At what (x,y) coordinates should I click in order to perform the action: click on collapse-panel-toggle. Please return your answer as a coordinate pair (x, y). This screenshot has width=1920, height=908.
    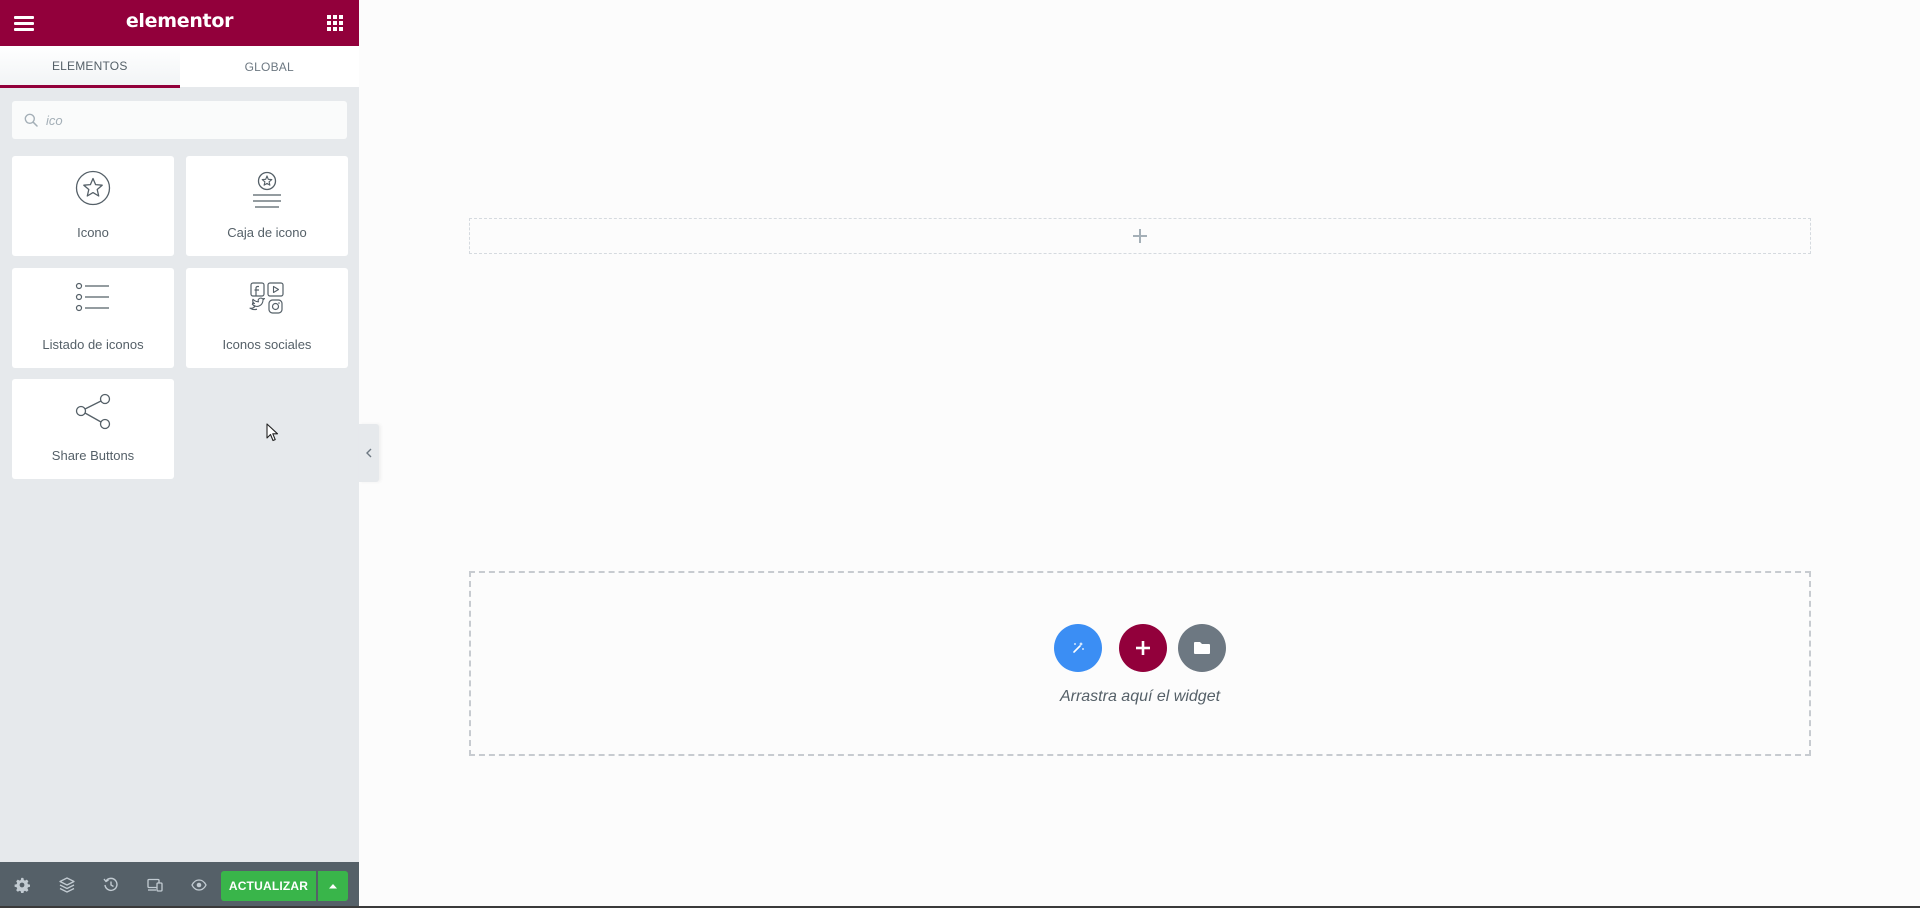
    Looking at the image, I should click on (369, 453).